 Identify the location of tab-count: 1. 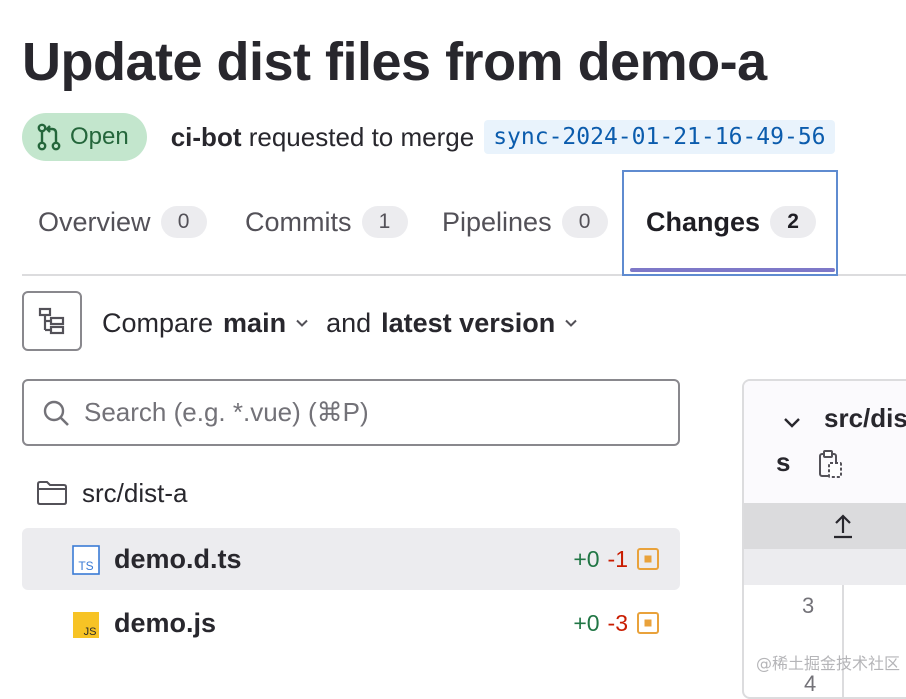
(384, 222).